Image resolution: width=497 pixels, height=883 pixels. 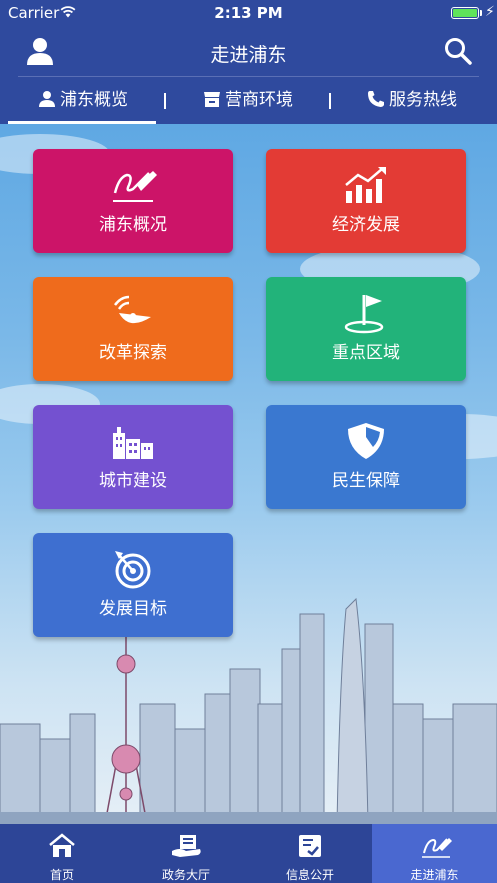 I want to click on hand-document-icon, so click(x=186, y=846).